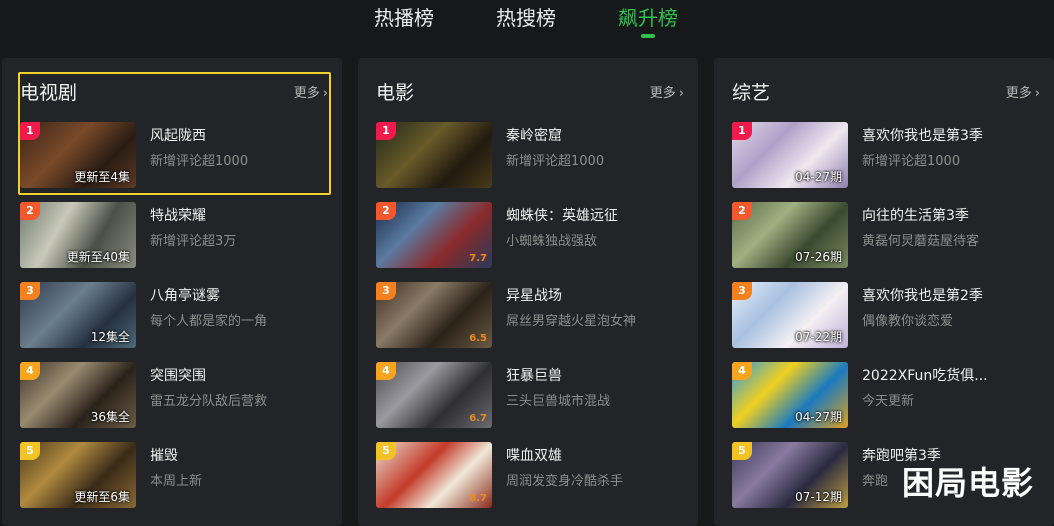  I want to click on episode-badge: 36集全, so click(110, 417).